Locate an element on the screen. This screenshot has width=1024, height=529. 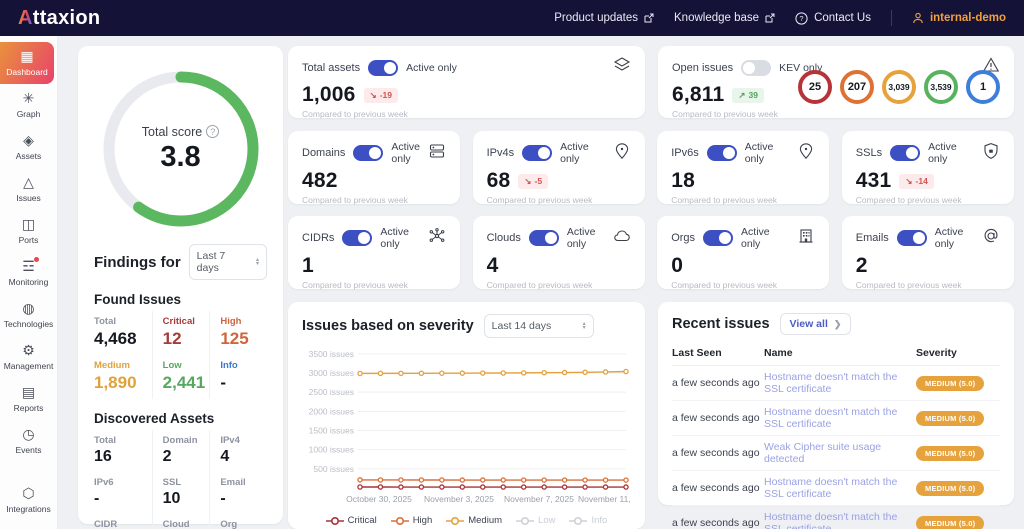
stat-label: Medium is located at coordinates (112, 365).